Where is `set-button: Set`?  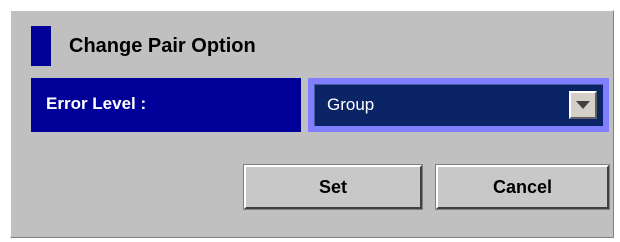
set-button: Set is located at coordinates (333, 187).